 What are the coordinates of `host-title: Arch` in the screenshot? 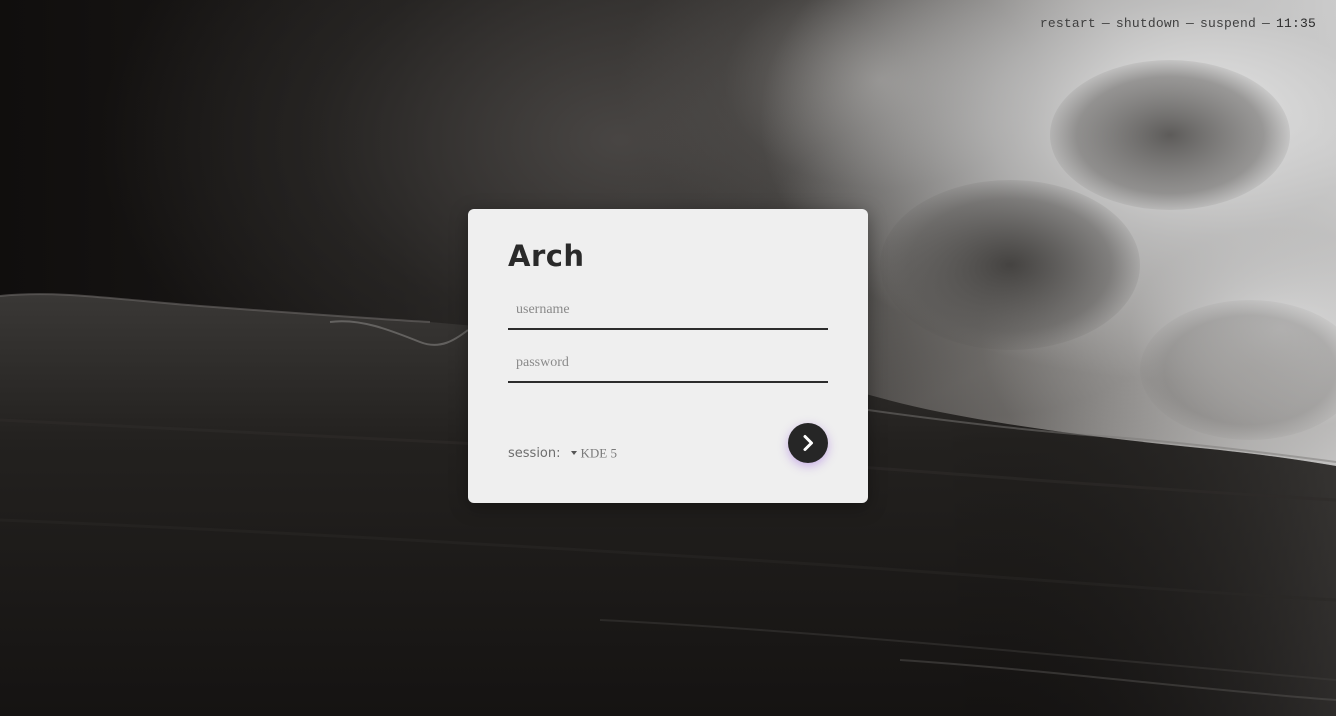 It's located at (546, 256).